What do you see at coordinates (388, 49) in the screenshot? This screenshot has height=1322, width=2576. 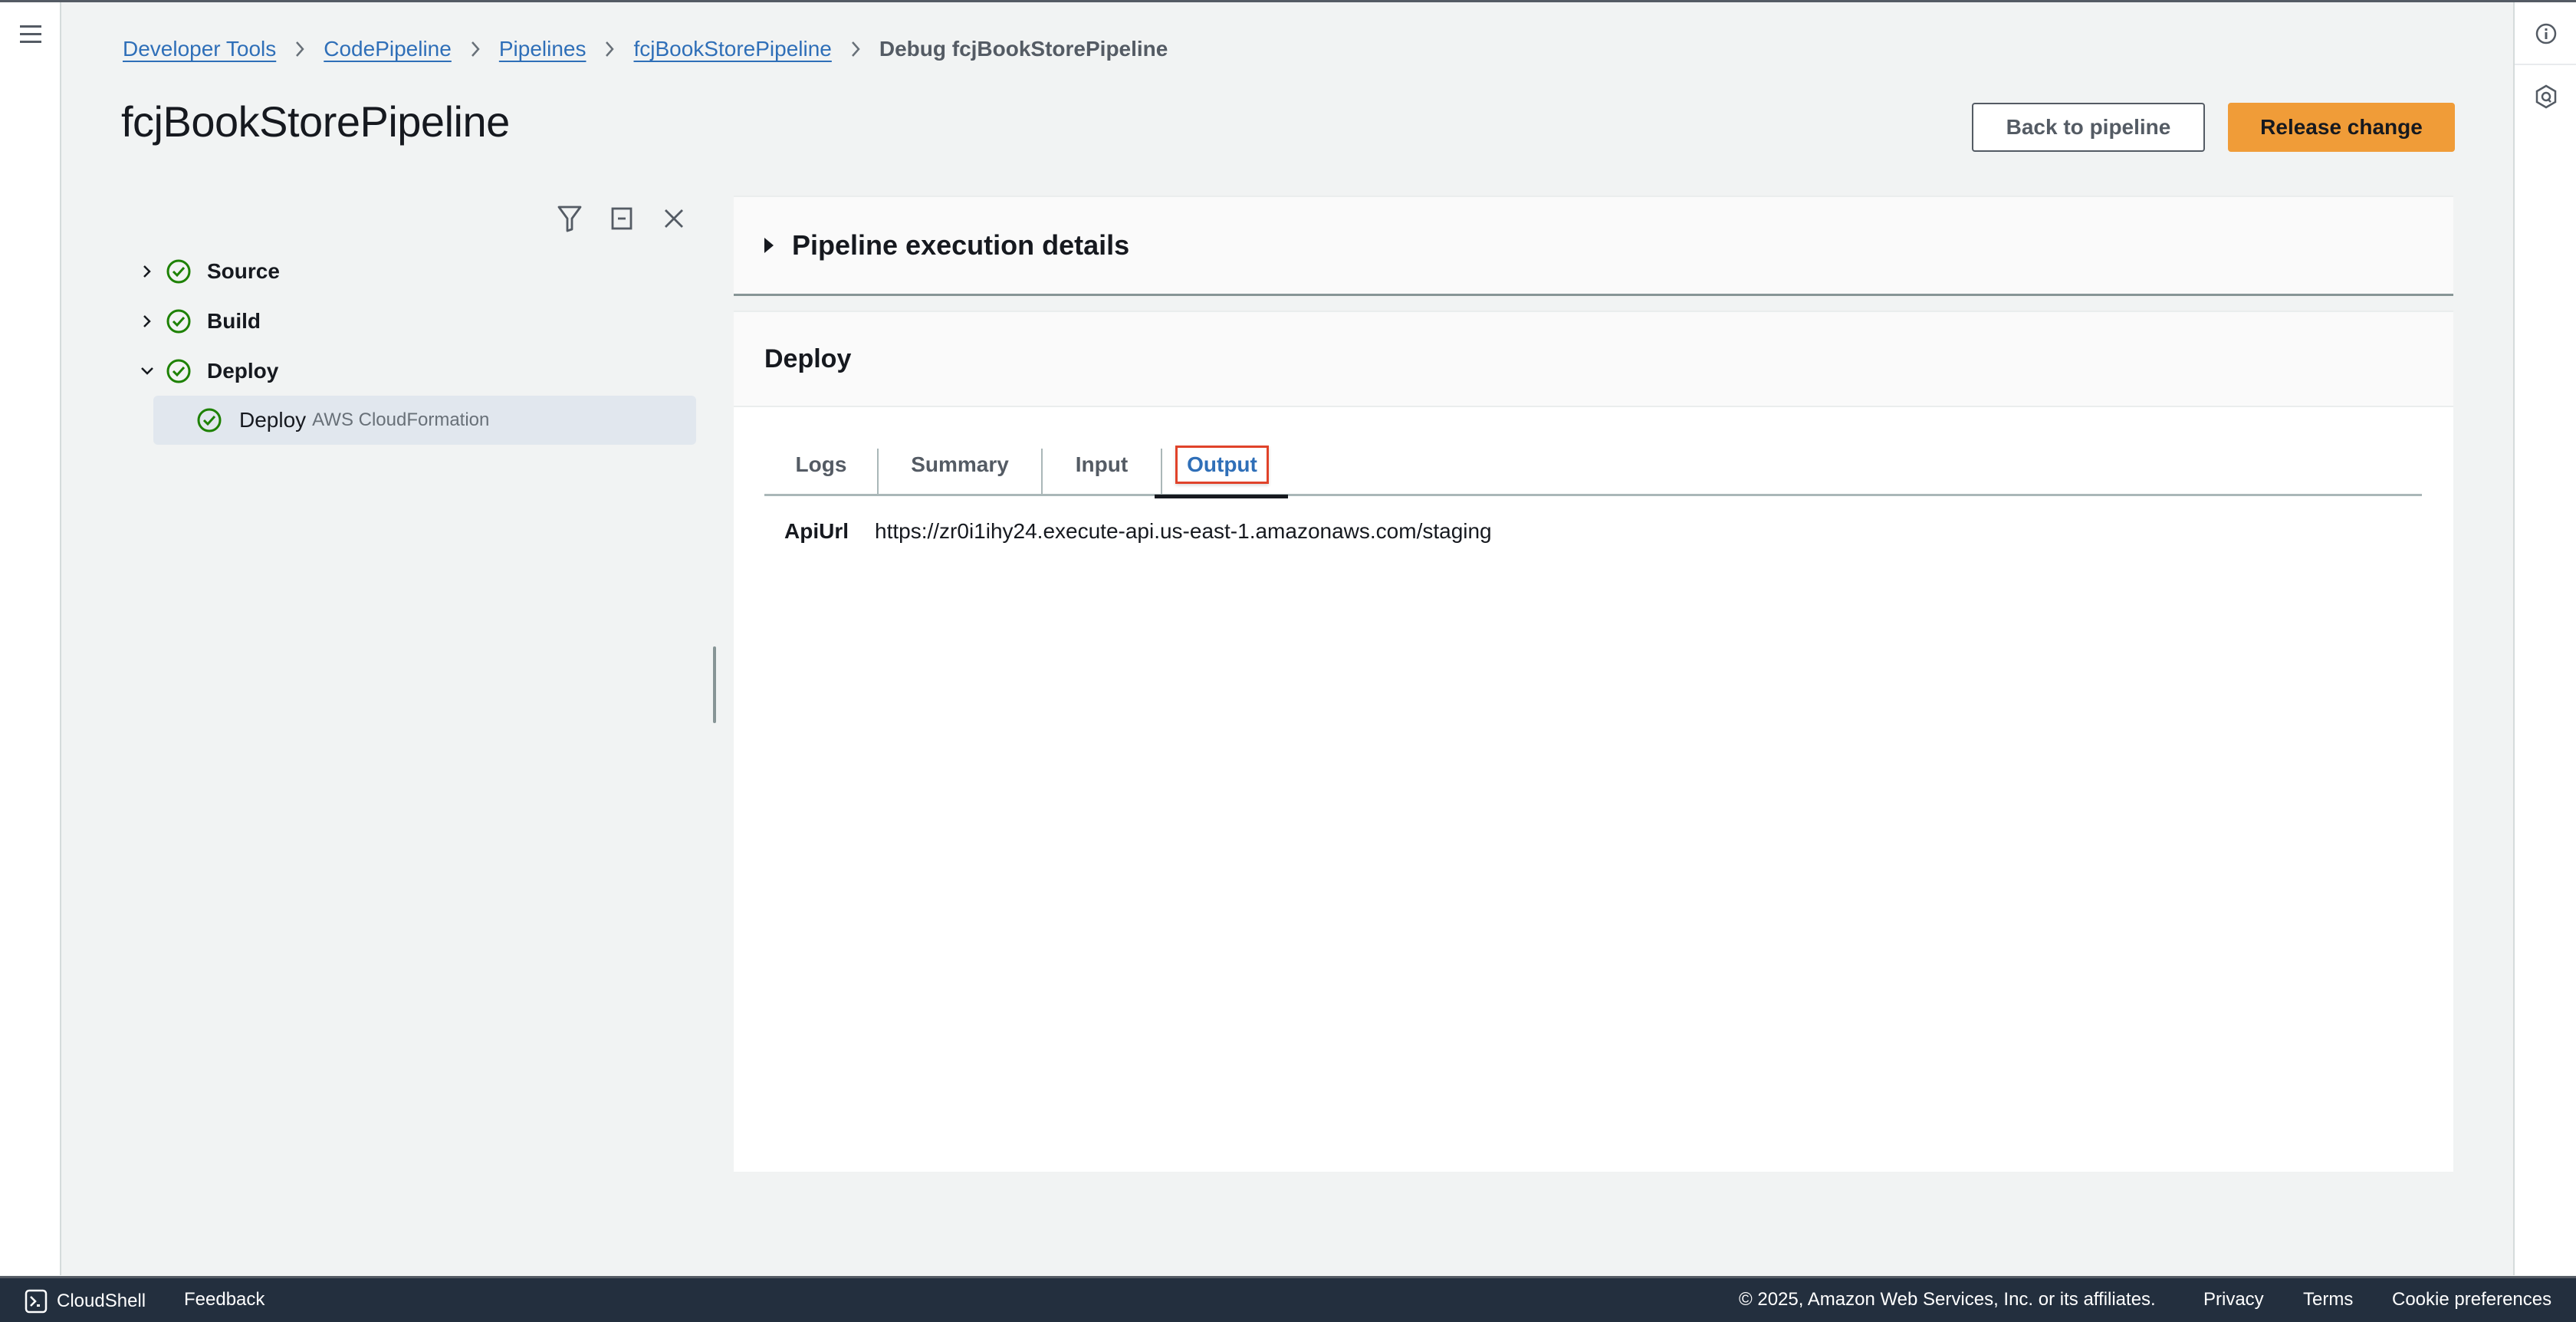 I see `breadcrumb-codepipeline: CodePipeline` at bounding box center [388, 49].